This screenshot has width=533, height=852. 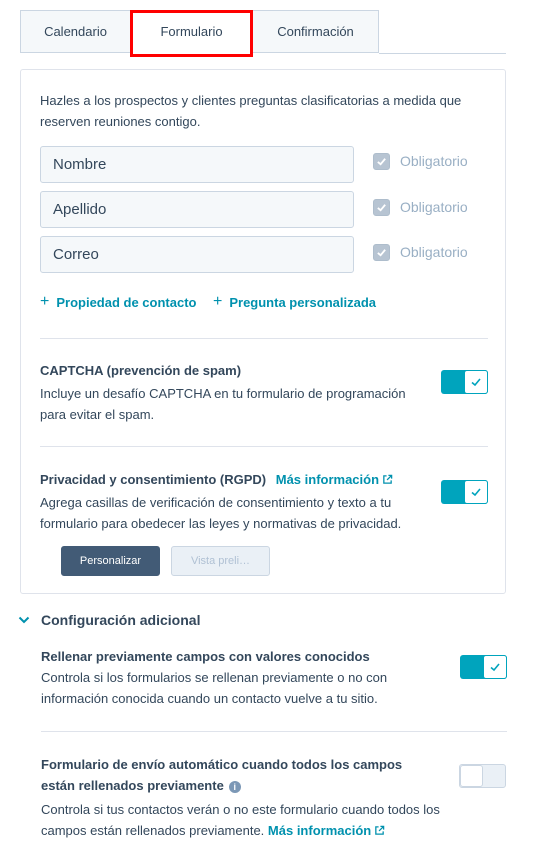 I want to click on captcha-toggle, so click(x=464, y=382).